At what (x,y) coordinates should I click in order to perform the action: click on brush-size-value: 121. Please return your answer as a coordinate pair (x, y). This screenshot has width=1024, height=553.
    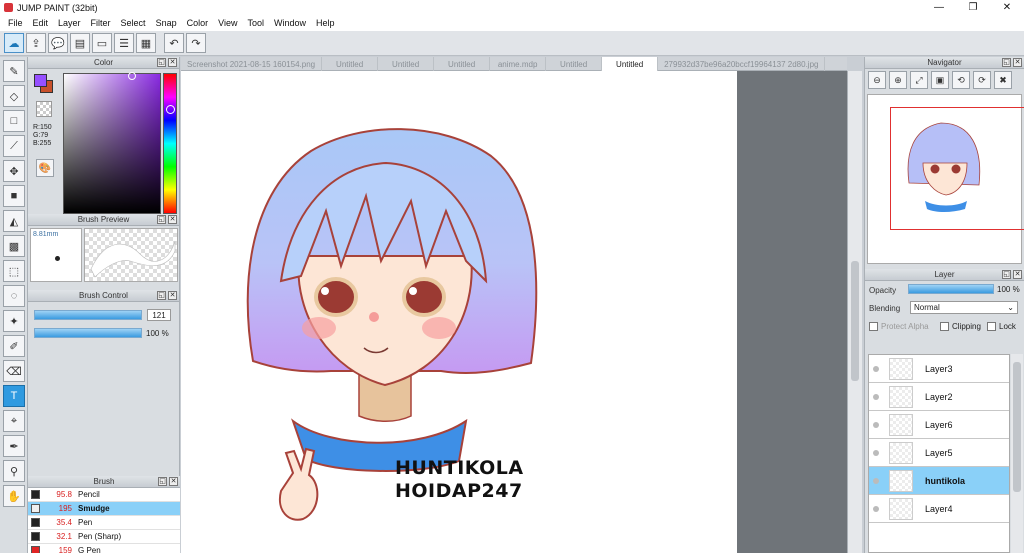
    Looking at the image, I should click on (159, 315).